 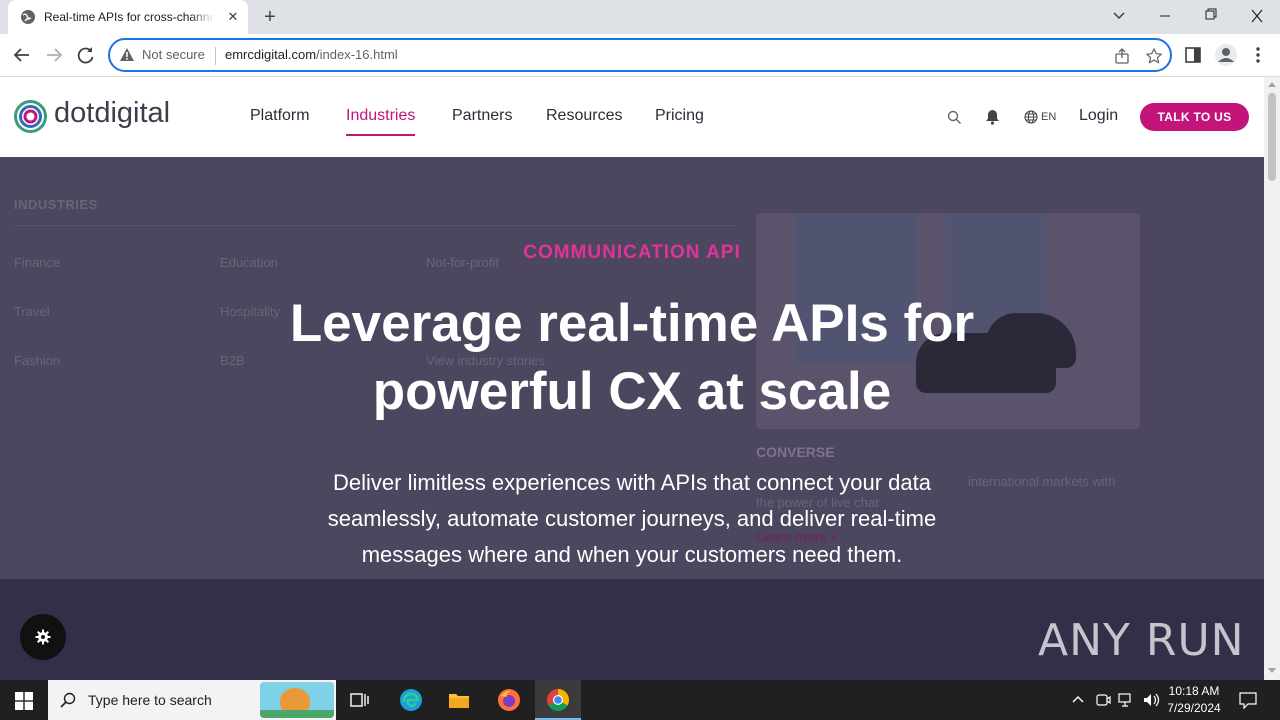 What do you see at coordinates (1154, 56) in the screenshot?
I see `bookmark-star-icon` at bounding box center [1154, 56].